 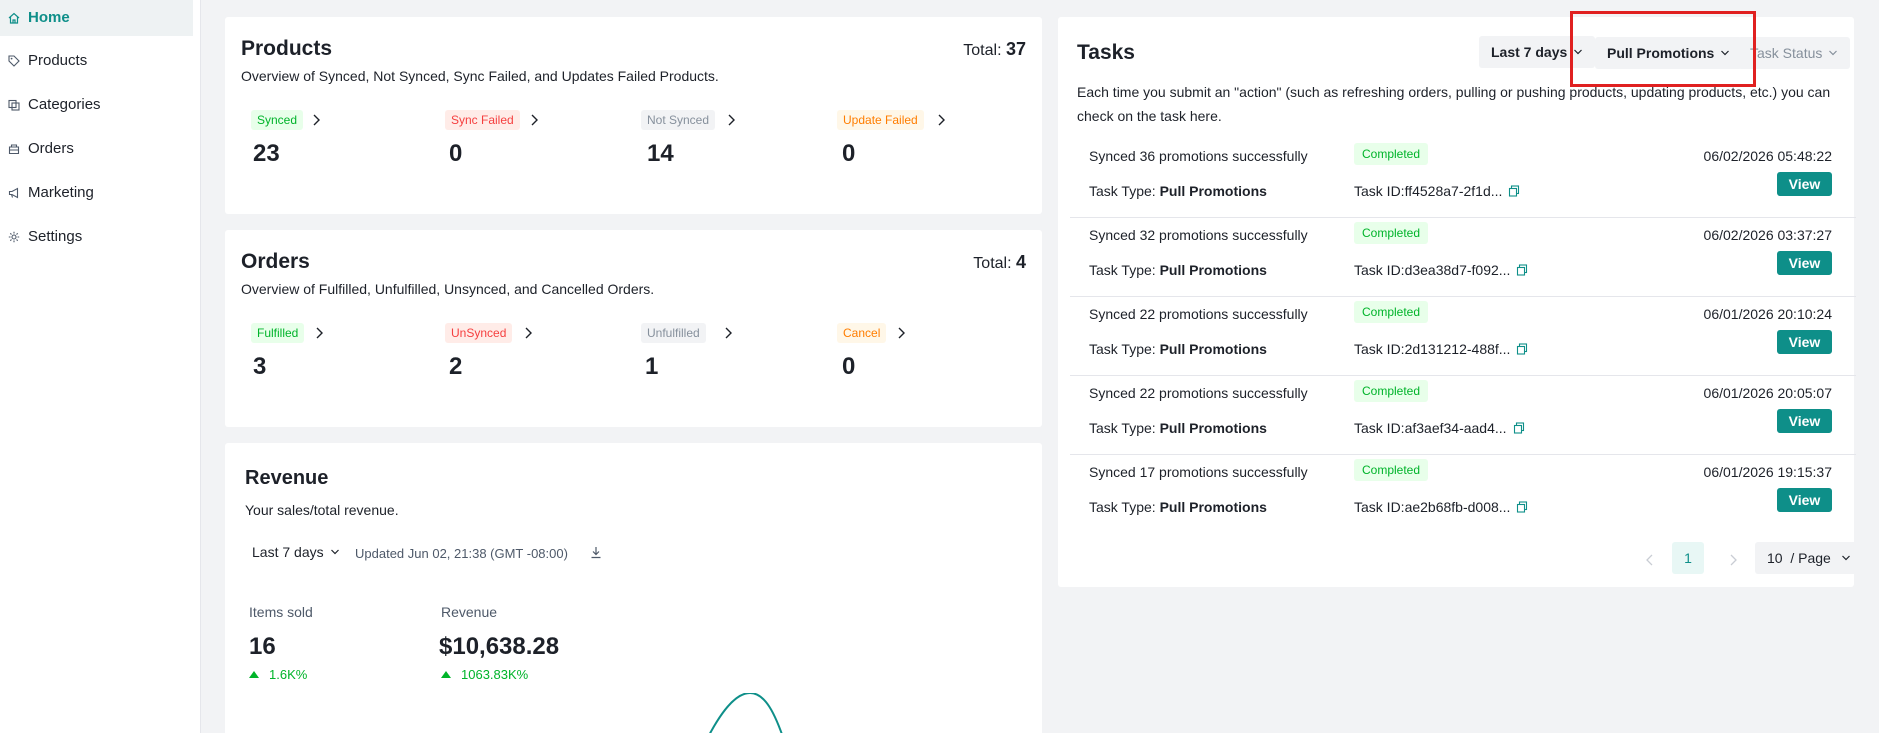 I want to click on highlight-box, so click(x=1663, y=49).